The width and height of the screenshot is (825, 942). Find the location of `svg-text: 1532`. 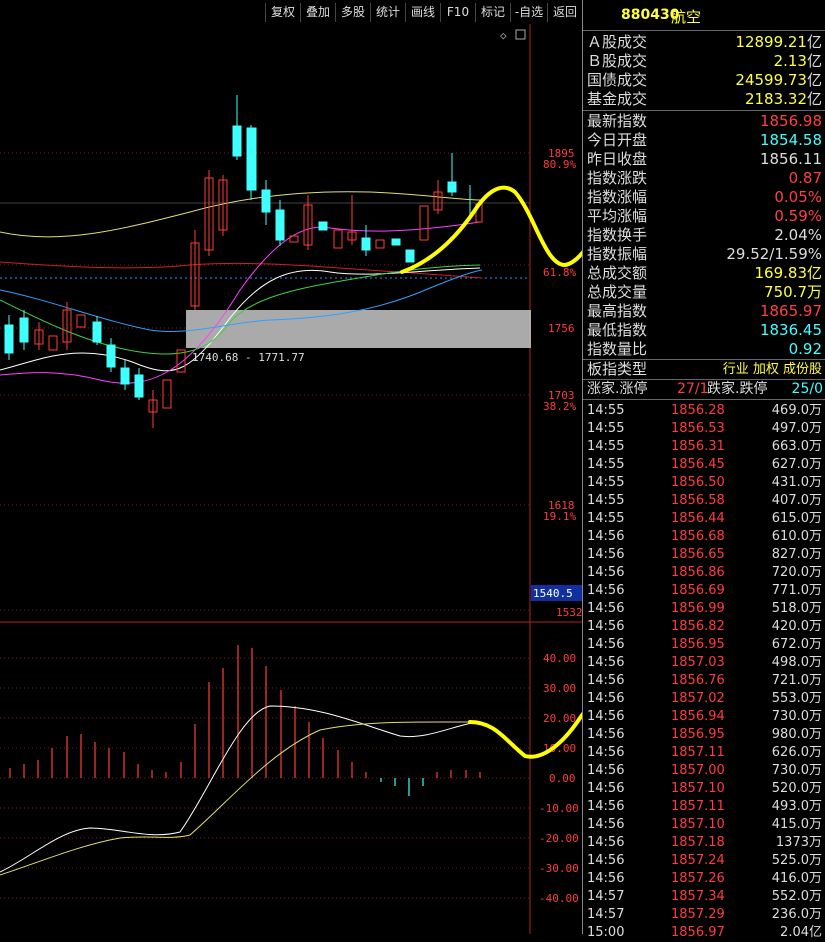

svg-text: 1532 is located at coordinates (569, 612).